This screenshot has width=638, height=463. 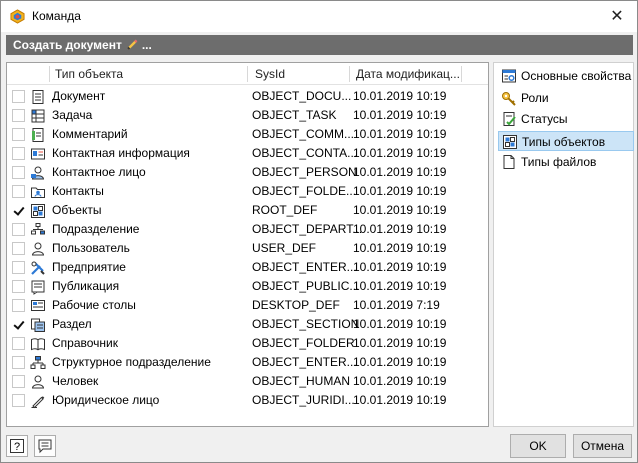 I want to click on contact-card-icon, so click(x=38, y=154).